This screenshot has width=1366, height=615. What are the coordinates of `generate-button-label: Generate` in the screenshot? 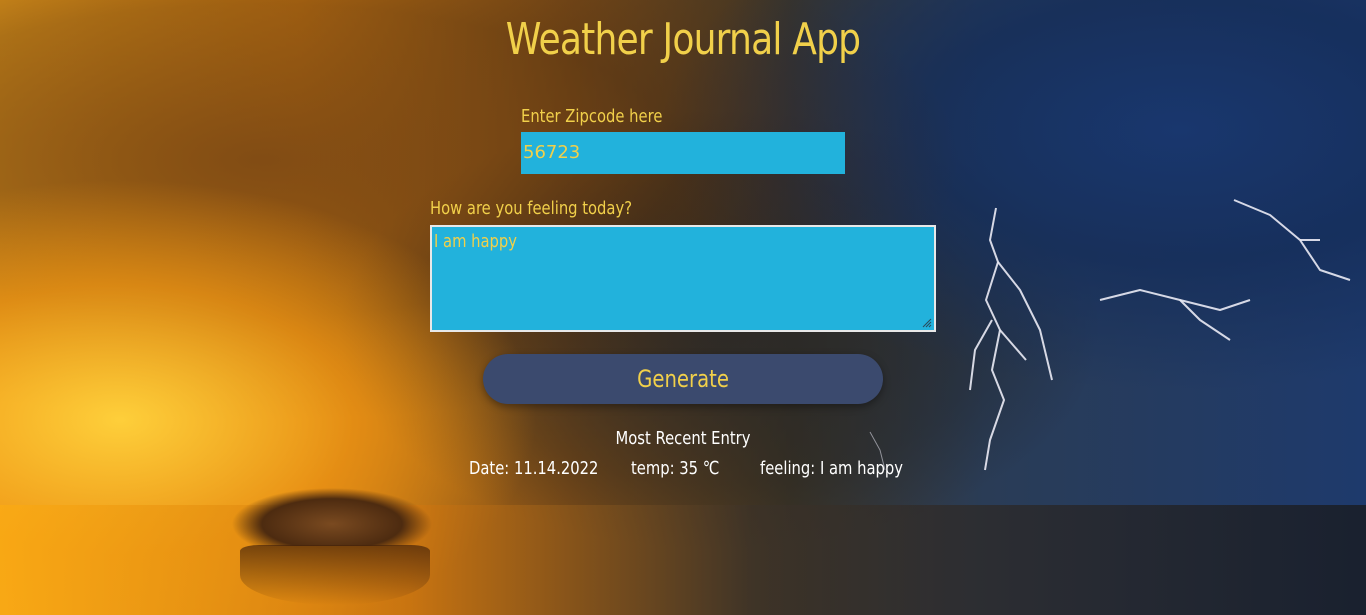 It's located at (683, 379).